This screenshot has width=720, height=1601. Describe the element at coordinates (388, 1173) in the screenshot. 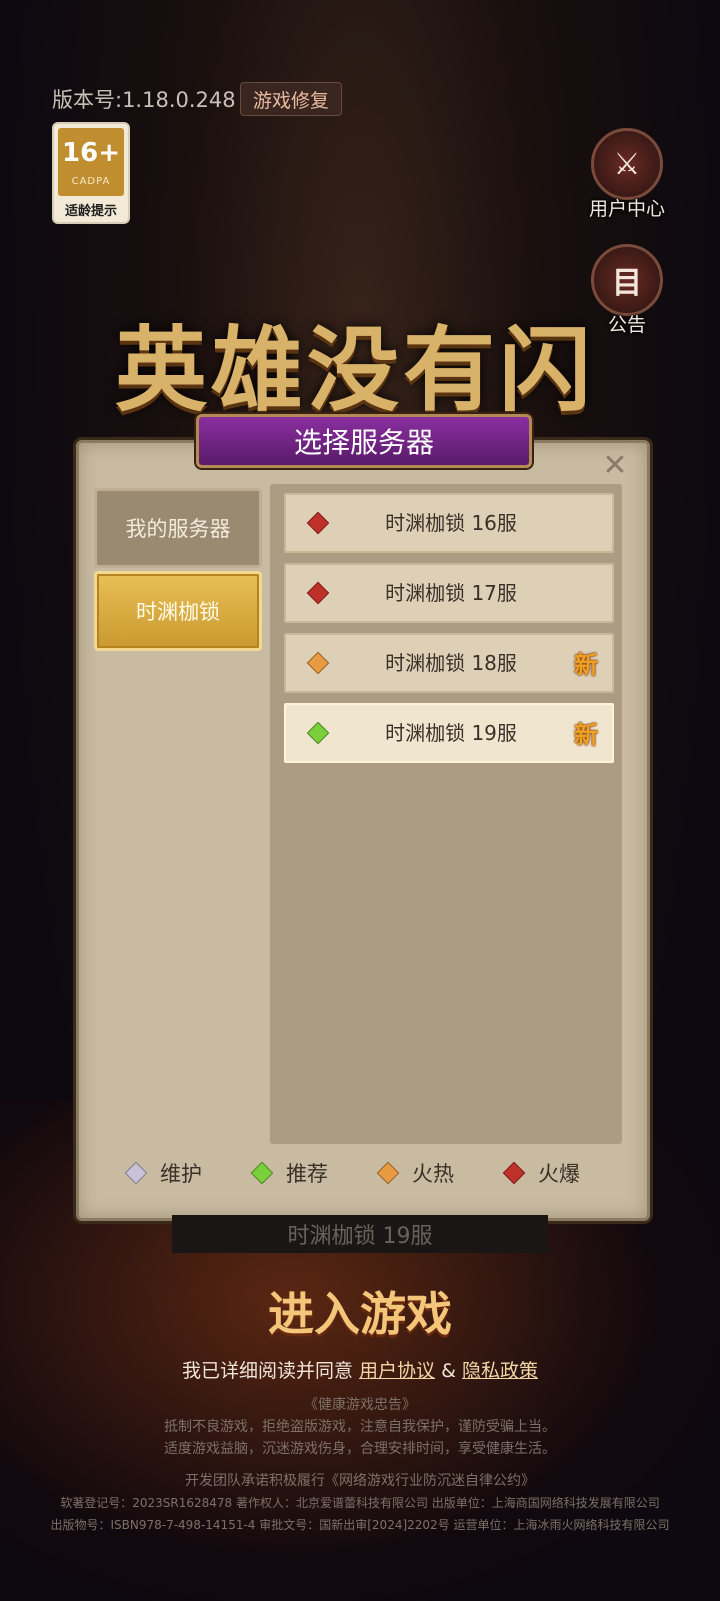

I see `warm-diamond-icon` at that location.